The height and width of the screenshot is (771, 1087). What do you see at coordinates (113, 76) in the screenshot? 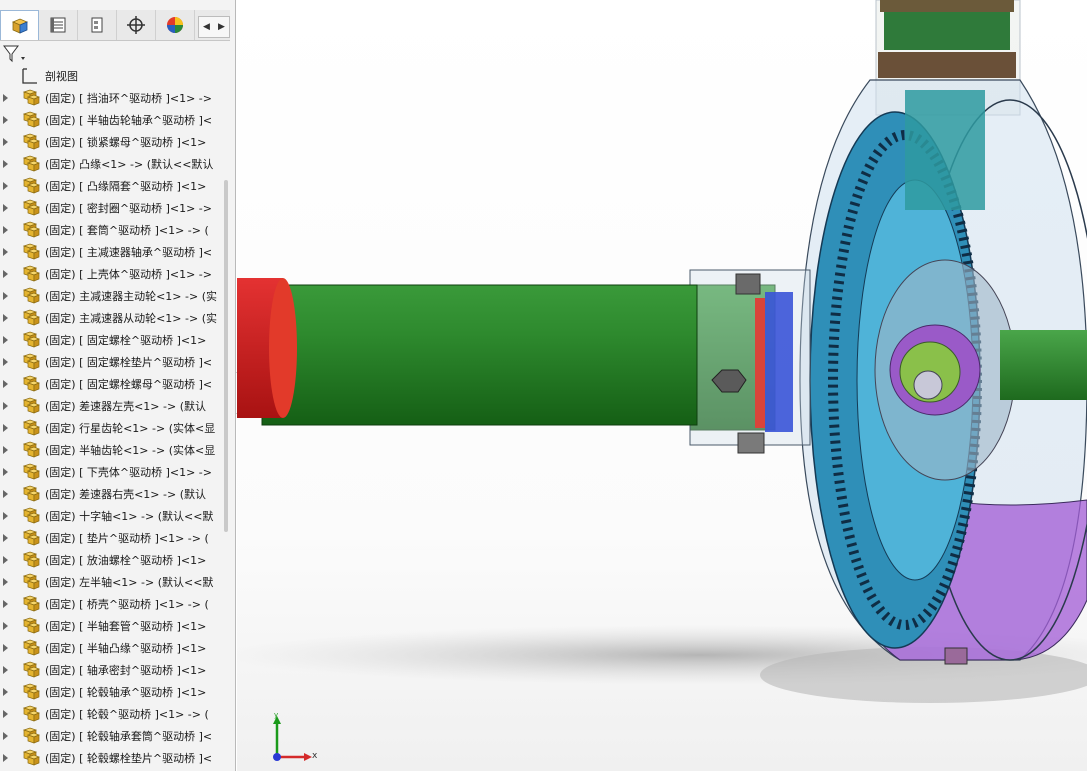
I see `tree-item-section-view: 剖视图` at bounding box center [113, 76].